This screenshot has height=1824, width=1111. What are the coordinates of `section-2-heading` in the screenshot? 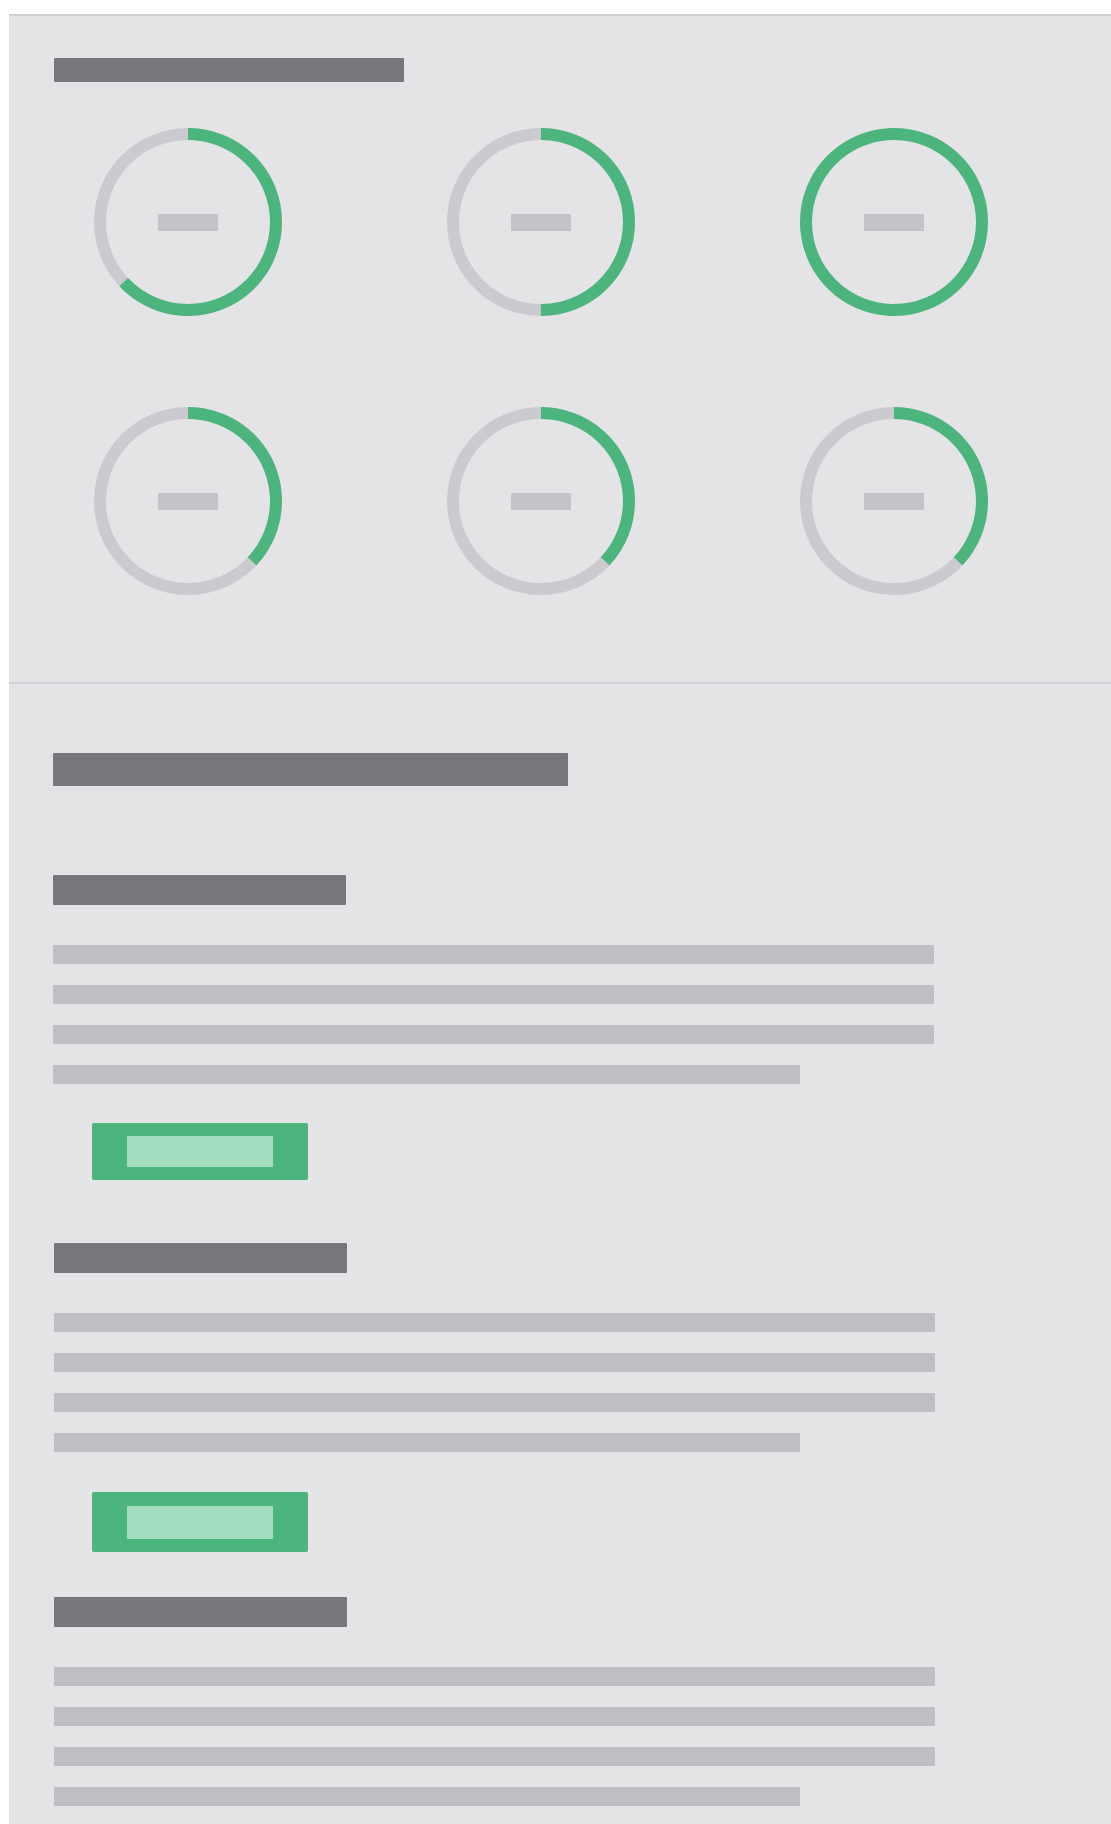 It's located at (200, 1258).